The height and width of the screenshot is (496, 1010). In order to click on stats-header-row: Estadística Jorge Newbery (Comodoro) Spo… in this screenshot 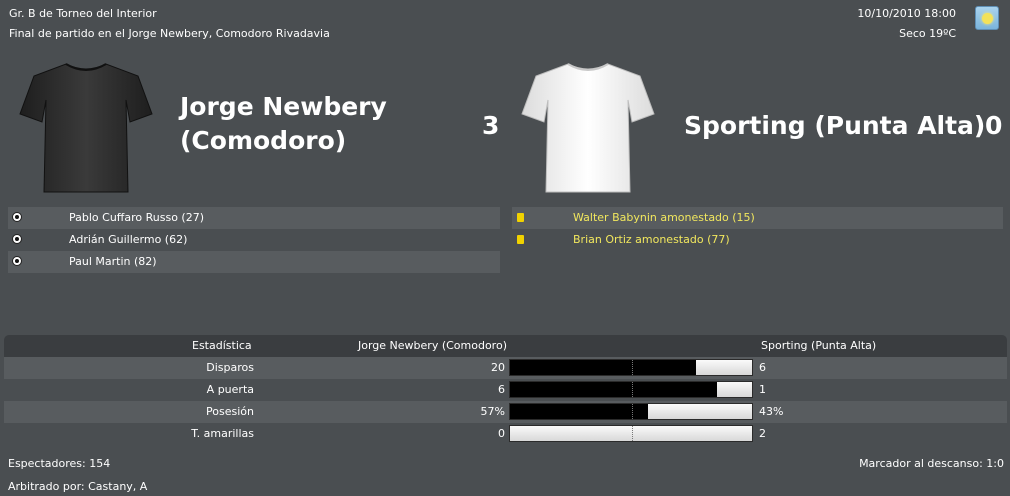, I will do `click(505, 346)`.